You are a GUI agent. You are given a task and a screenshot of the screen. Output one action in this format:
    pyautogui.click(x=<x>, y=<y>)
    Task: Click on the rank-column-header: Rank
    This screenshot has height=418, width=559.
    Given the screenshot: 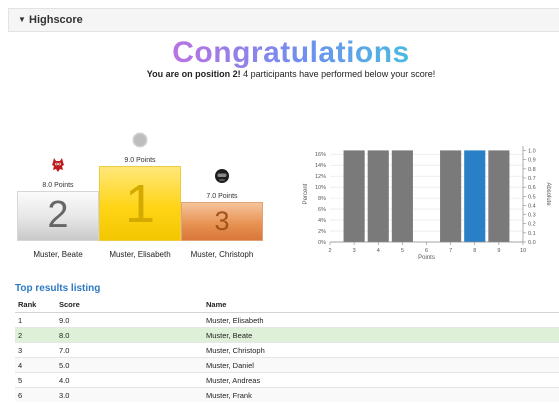 What is the action you would take?
    pyautogui.click(x=35, y=305)
    